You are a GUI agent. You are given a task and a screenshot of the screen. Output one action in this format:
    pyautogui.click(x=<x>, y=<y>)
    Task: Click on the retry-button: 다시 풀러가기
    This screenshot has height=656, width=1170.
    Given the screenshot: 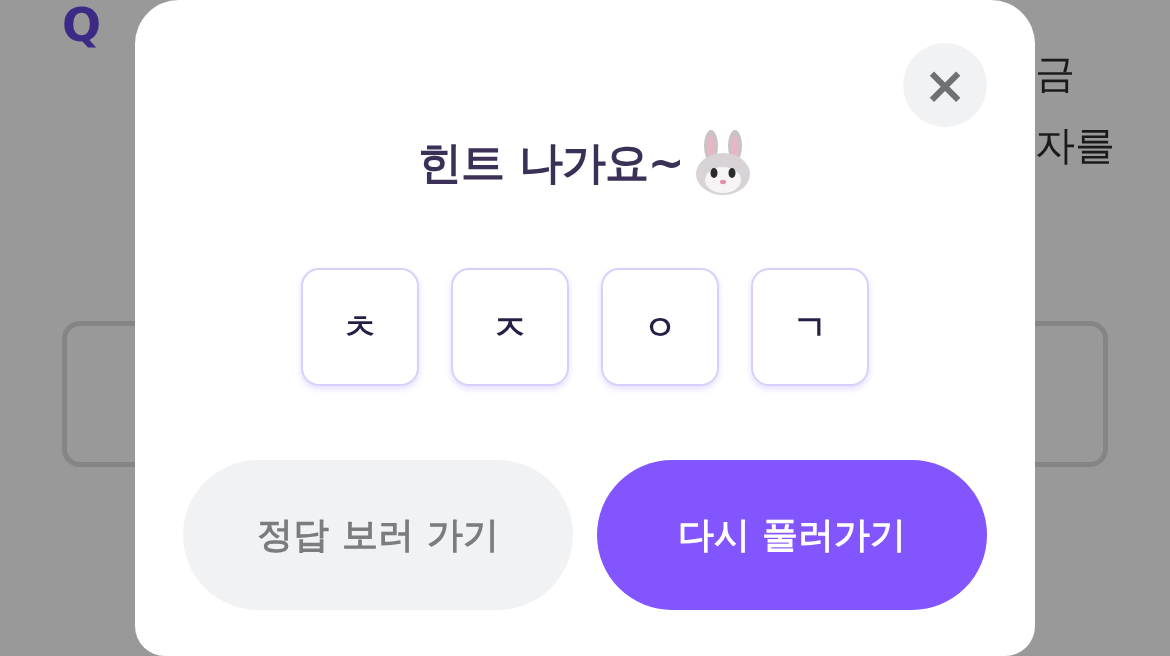 What is the action you would take?
    pyautogui.click(x=792, y=535)
    